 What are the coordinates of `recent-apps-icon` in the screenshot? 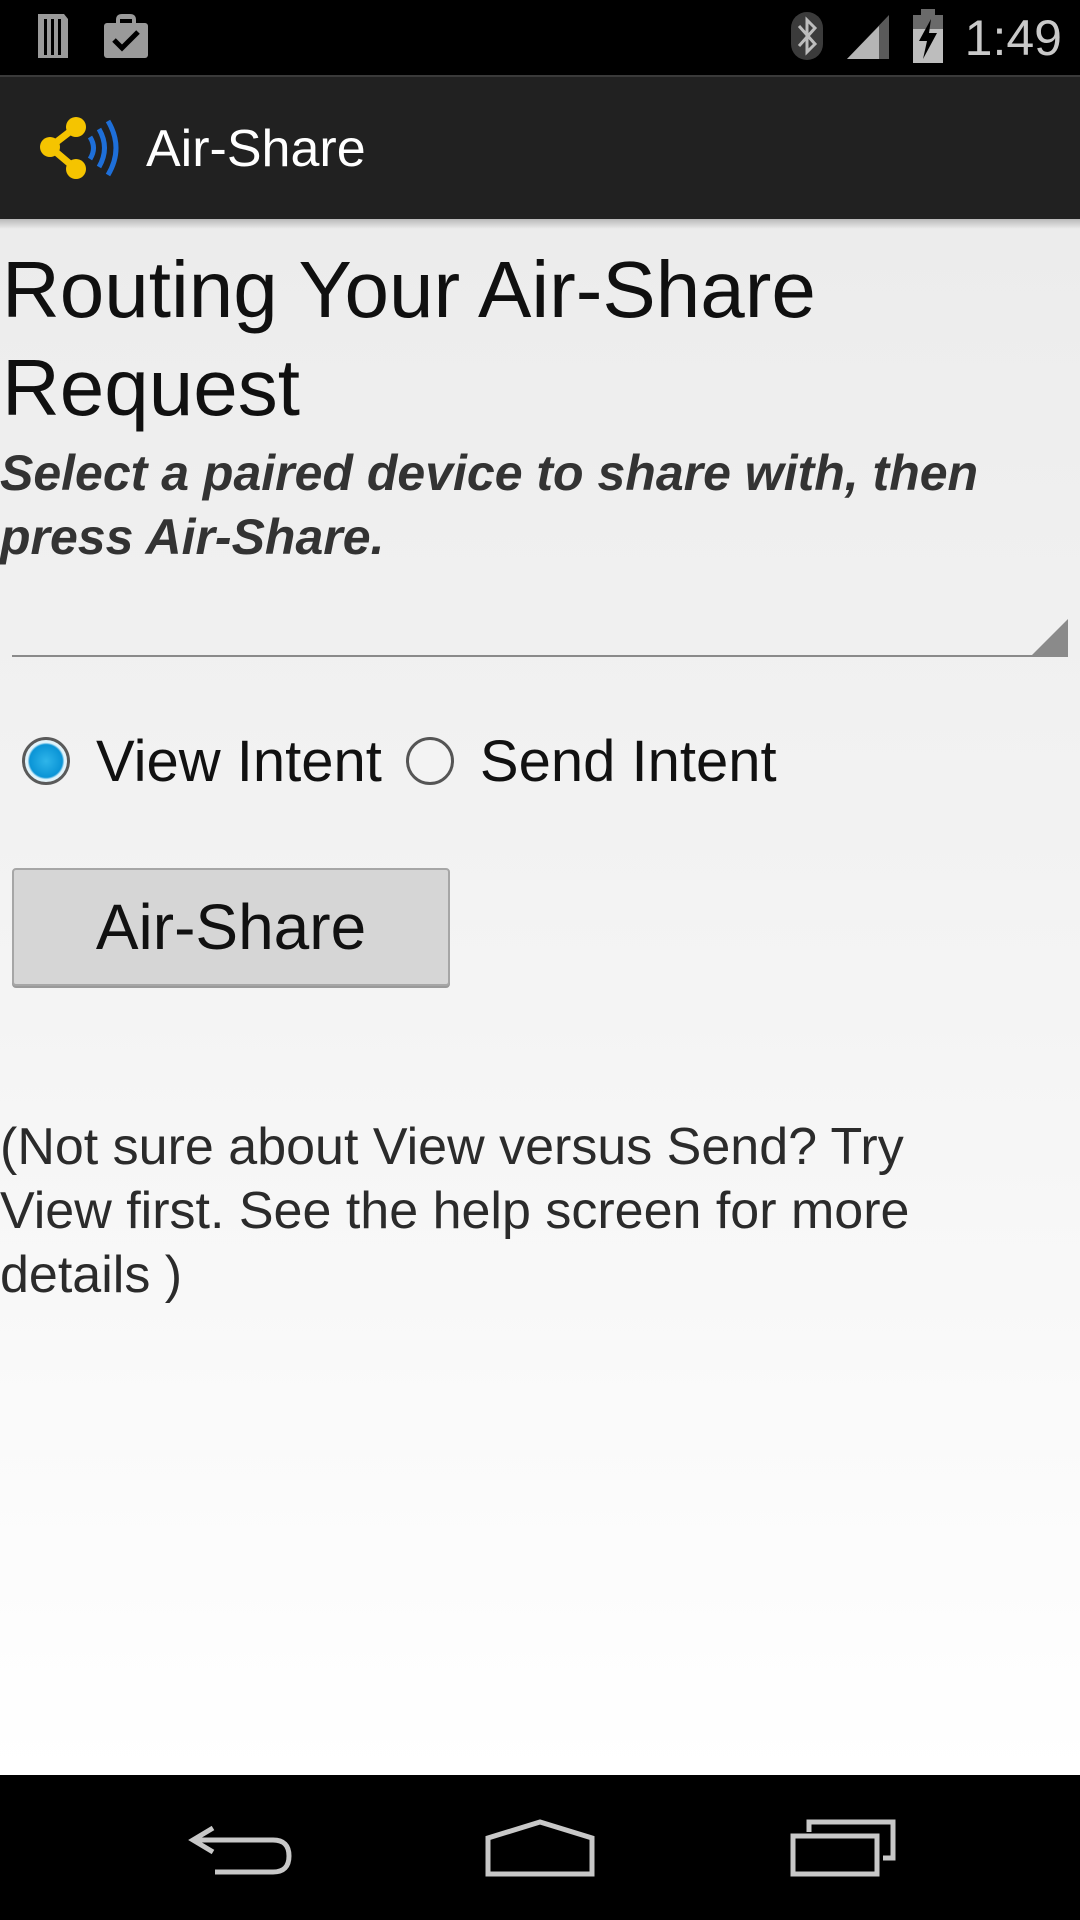 It's located at (844, 1850).